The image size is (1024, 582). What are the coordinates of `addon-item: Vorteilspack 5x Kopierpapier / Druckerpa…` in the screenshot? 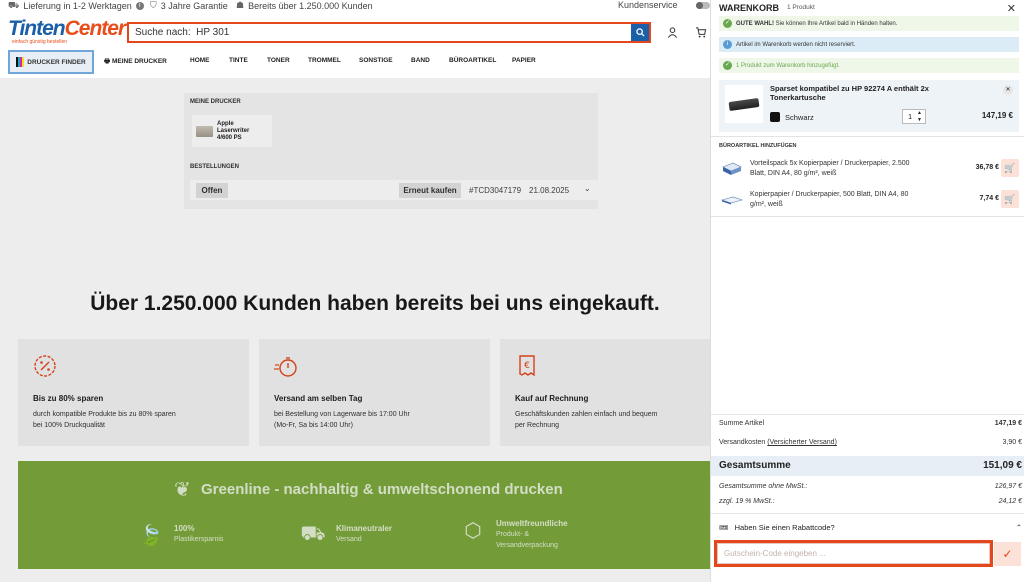 It's located at (869, 169).